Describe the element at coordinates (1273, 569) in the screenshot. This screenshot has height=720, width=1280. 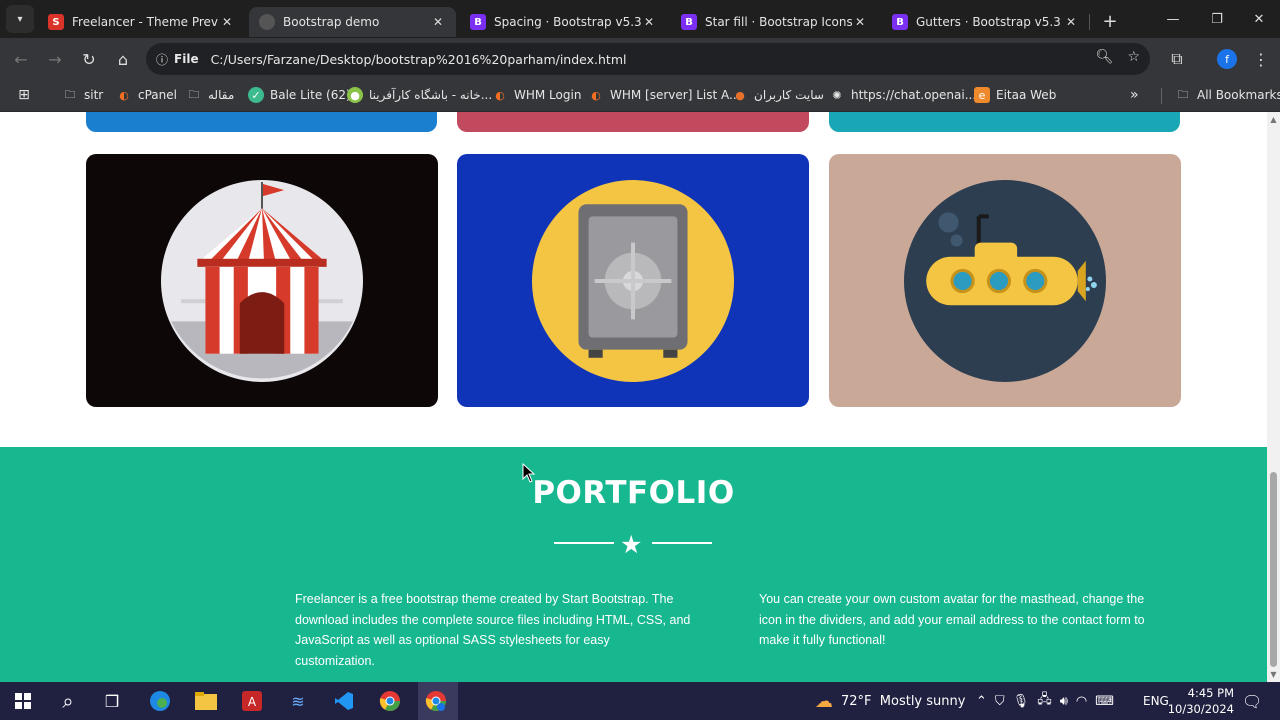
I see `scrollbar-thumb` at that location.